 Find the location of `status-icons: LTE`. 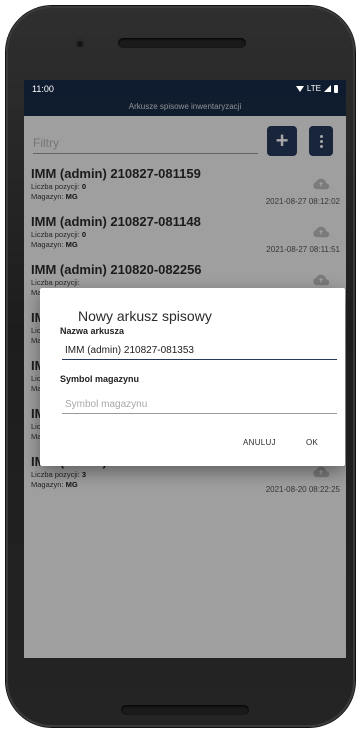

status-icons: LTE is located at coordinates (316, 88).